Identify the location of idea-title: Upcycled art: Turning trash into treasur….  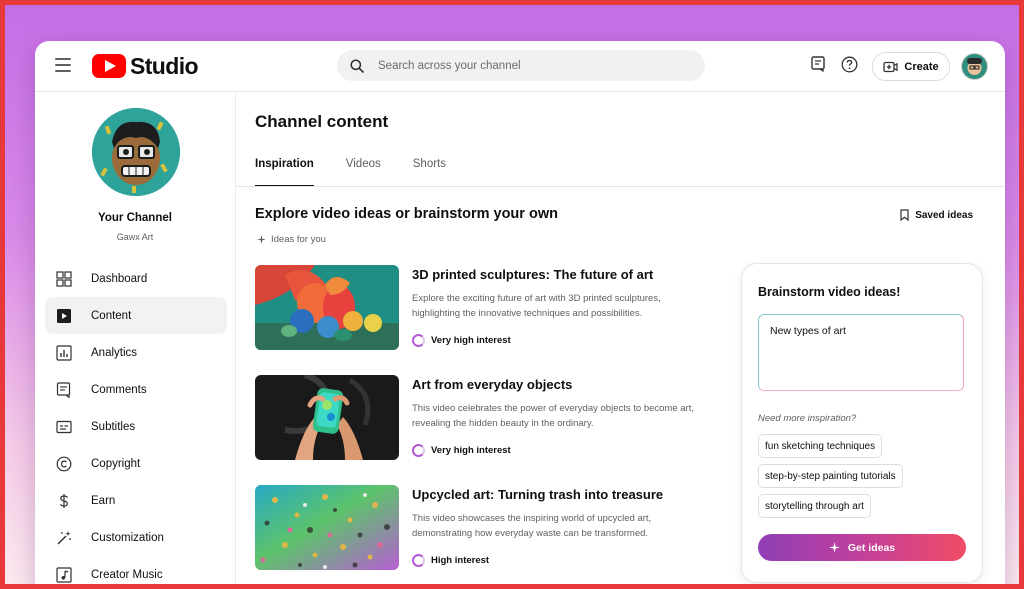
(538, 494).